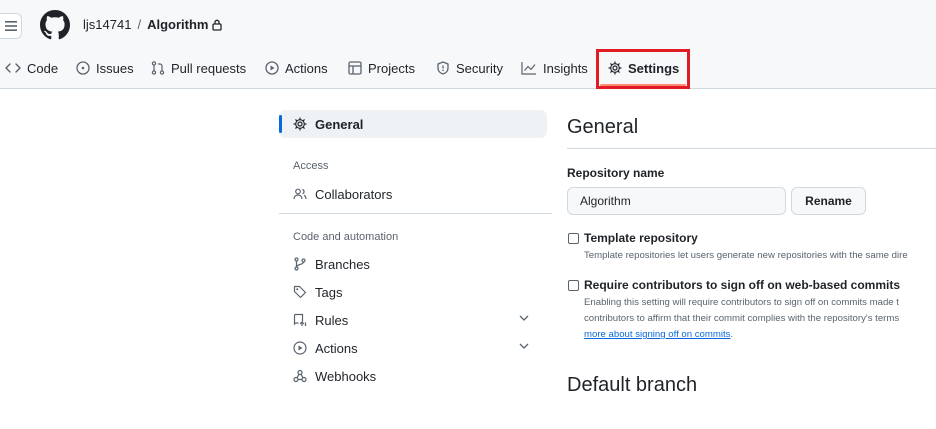  What do you see at coordinates (177, 25) in the screenshot?
I see `repo-name-link: Algorithm` at bounding box center [177, 25].